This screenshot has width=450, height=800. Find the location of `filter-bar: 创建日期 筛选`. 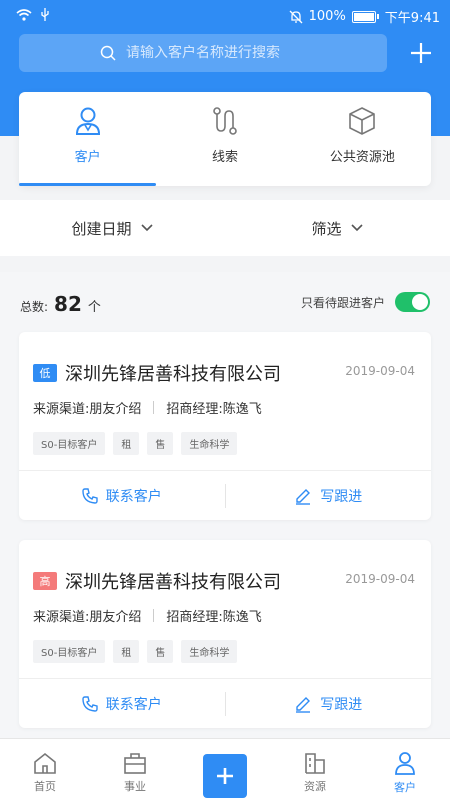

filter-bar: 创建日期 筛选 is located at coordinates (225, 228).